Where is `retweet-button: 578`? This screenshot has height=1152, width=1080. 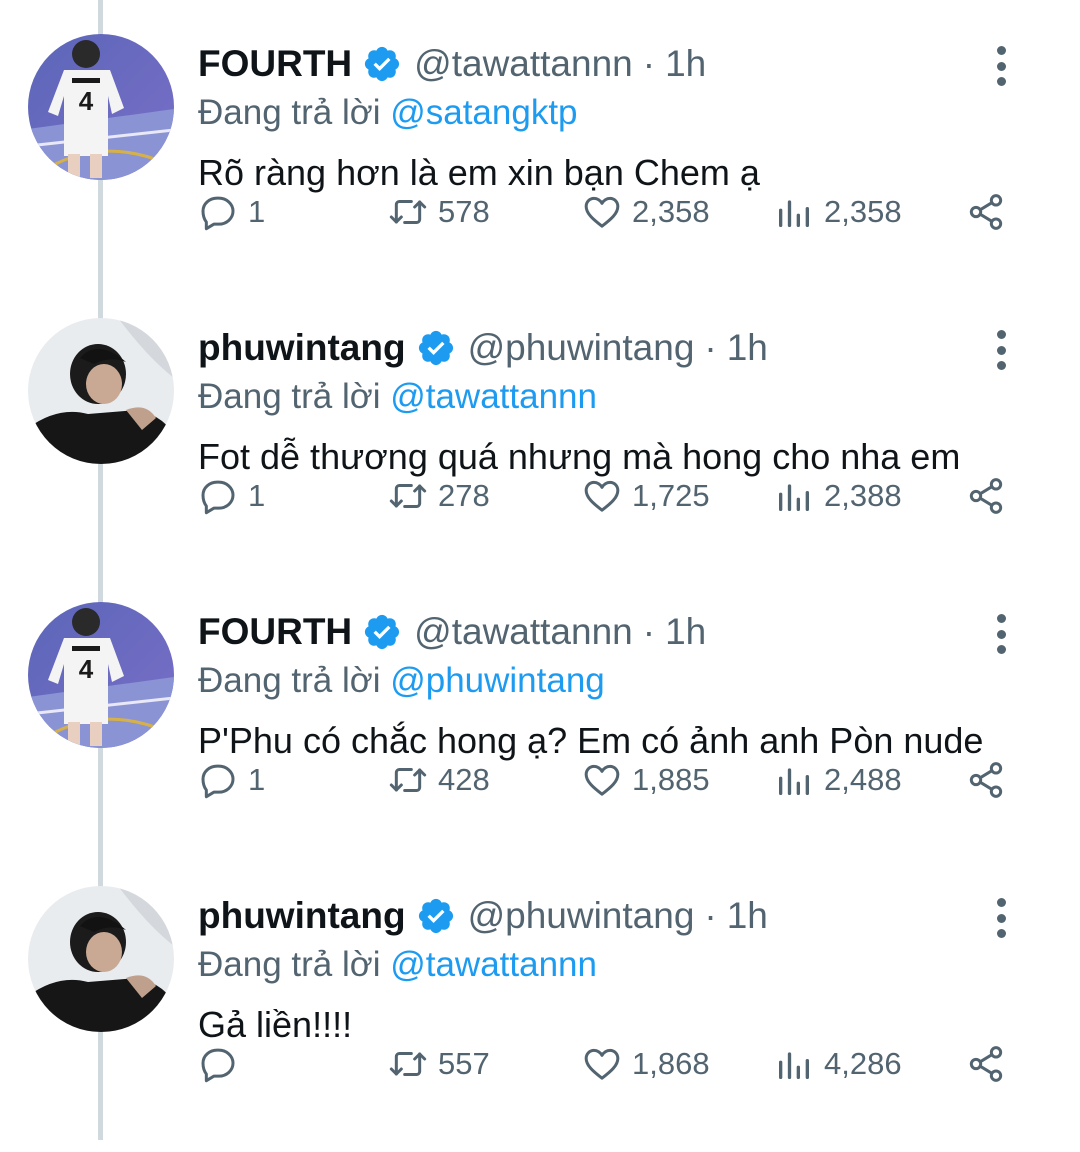 retweet-button: 578 is located at coordinates (439, 212).